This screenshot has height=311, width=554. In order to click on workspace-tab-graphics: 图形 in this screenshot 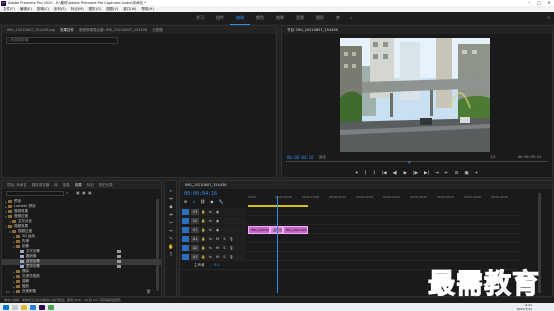, I will do `click(320, 18)`.